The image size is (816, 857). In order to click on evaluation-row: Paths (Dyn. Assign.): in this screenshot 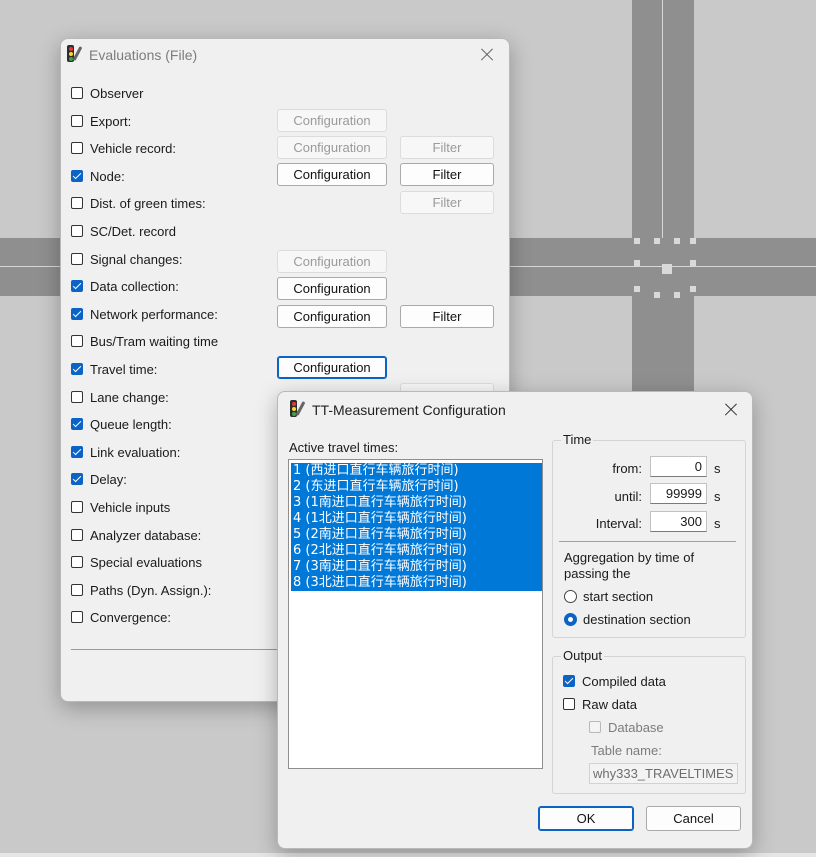, I will do `click(141, 590)`.